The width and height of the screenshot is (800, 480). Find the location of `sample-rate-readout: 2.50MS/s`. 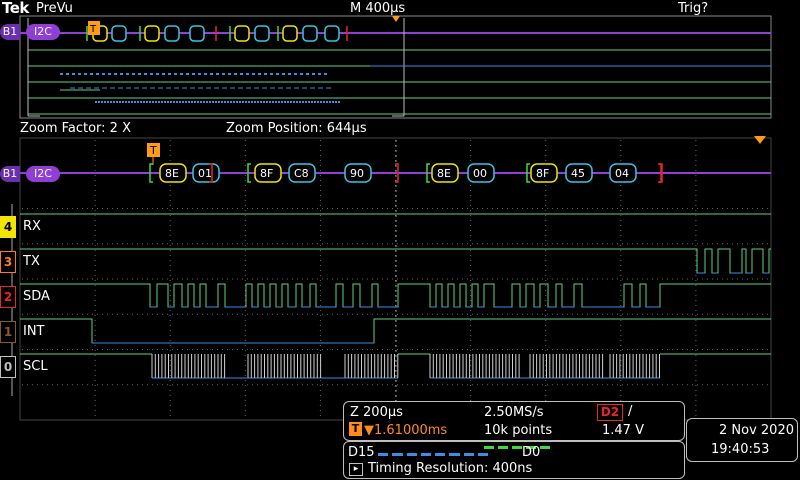

sample-rate-readout: 2.50MS/s is located at coordinates (514, 412).